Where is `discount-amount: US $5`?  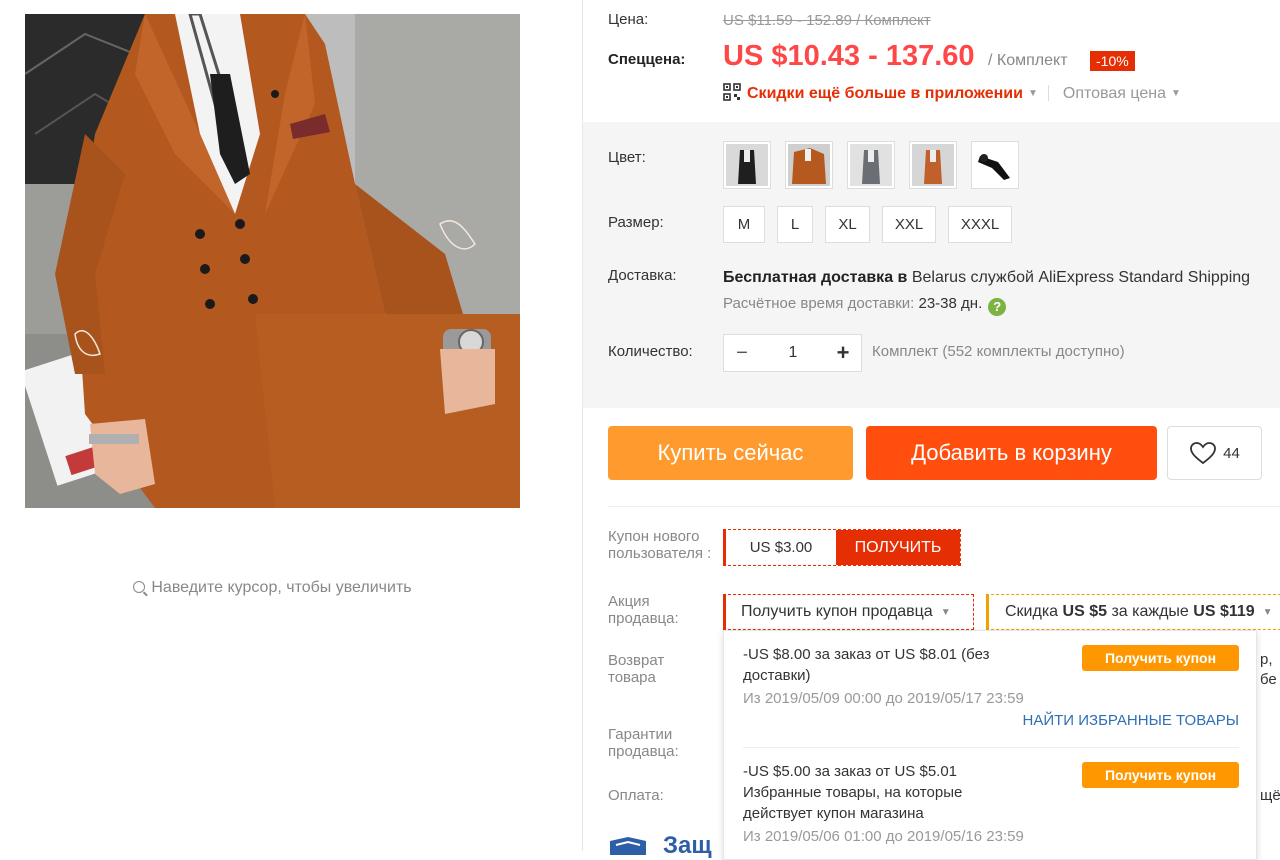
discount-amount: US $5 is located at coordinates (1084, 611).